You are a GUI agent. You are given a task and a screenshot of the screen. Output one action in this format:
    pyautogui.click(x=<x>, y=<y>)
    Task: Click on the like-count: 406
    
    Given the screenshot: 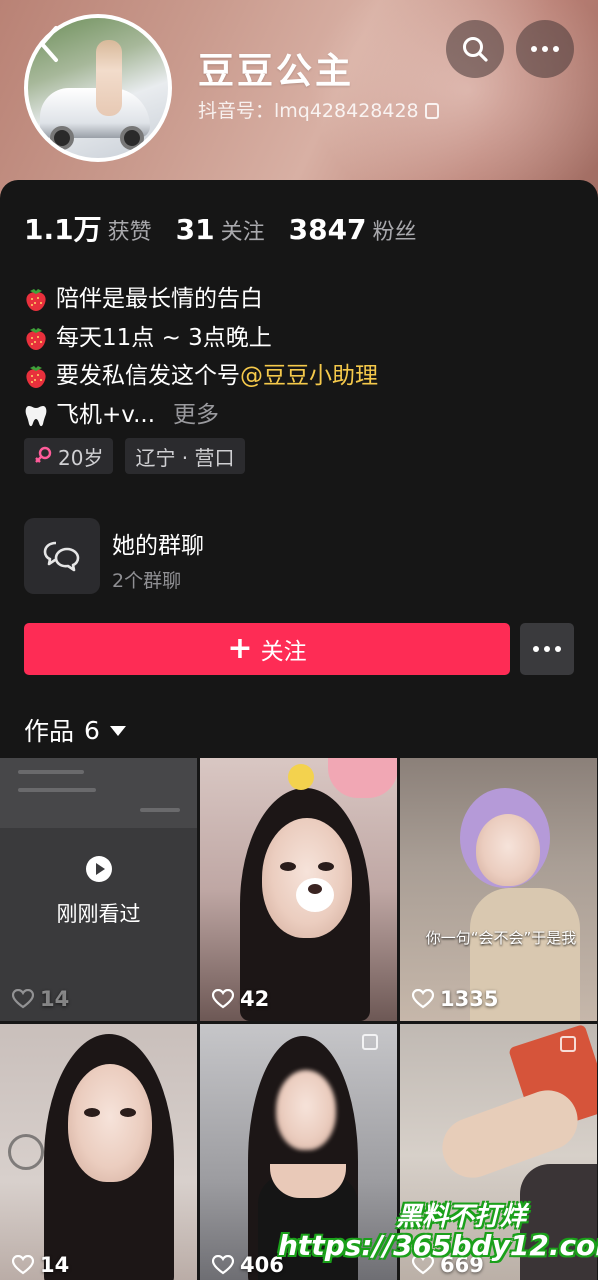 What is the action you would take?
    pyautogui.click(x=248, y=1265)
    